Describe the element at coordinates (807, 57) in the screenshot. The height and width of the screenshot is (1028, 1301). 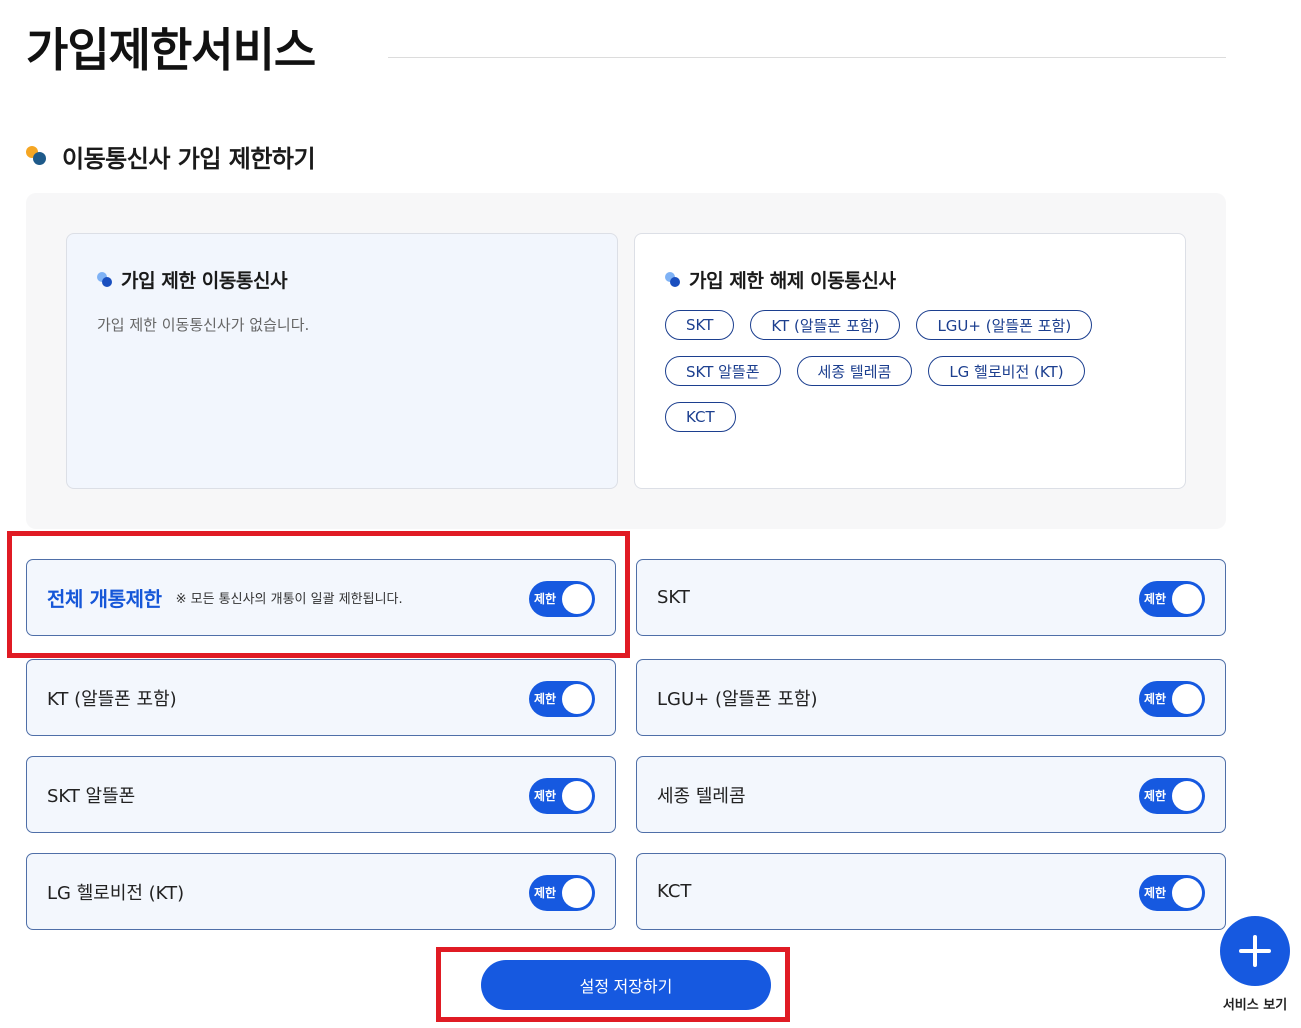
I see `title-divider` at that location.